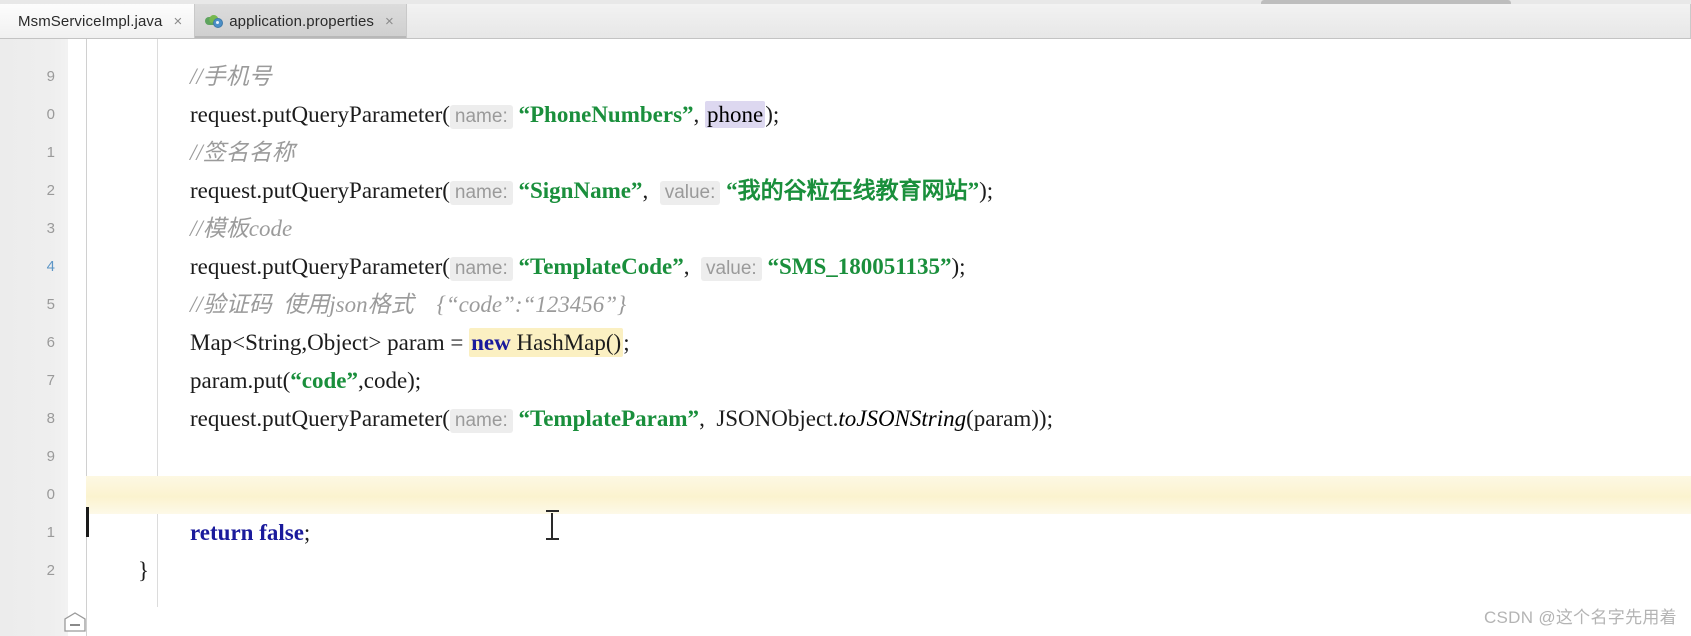 Image resolution: width=1691 pixels, height=636 pixels. Describe the element at coordinates (50, 342) in the screenshot. I see `line-number: 6` at that location.